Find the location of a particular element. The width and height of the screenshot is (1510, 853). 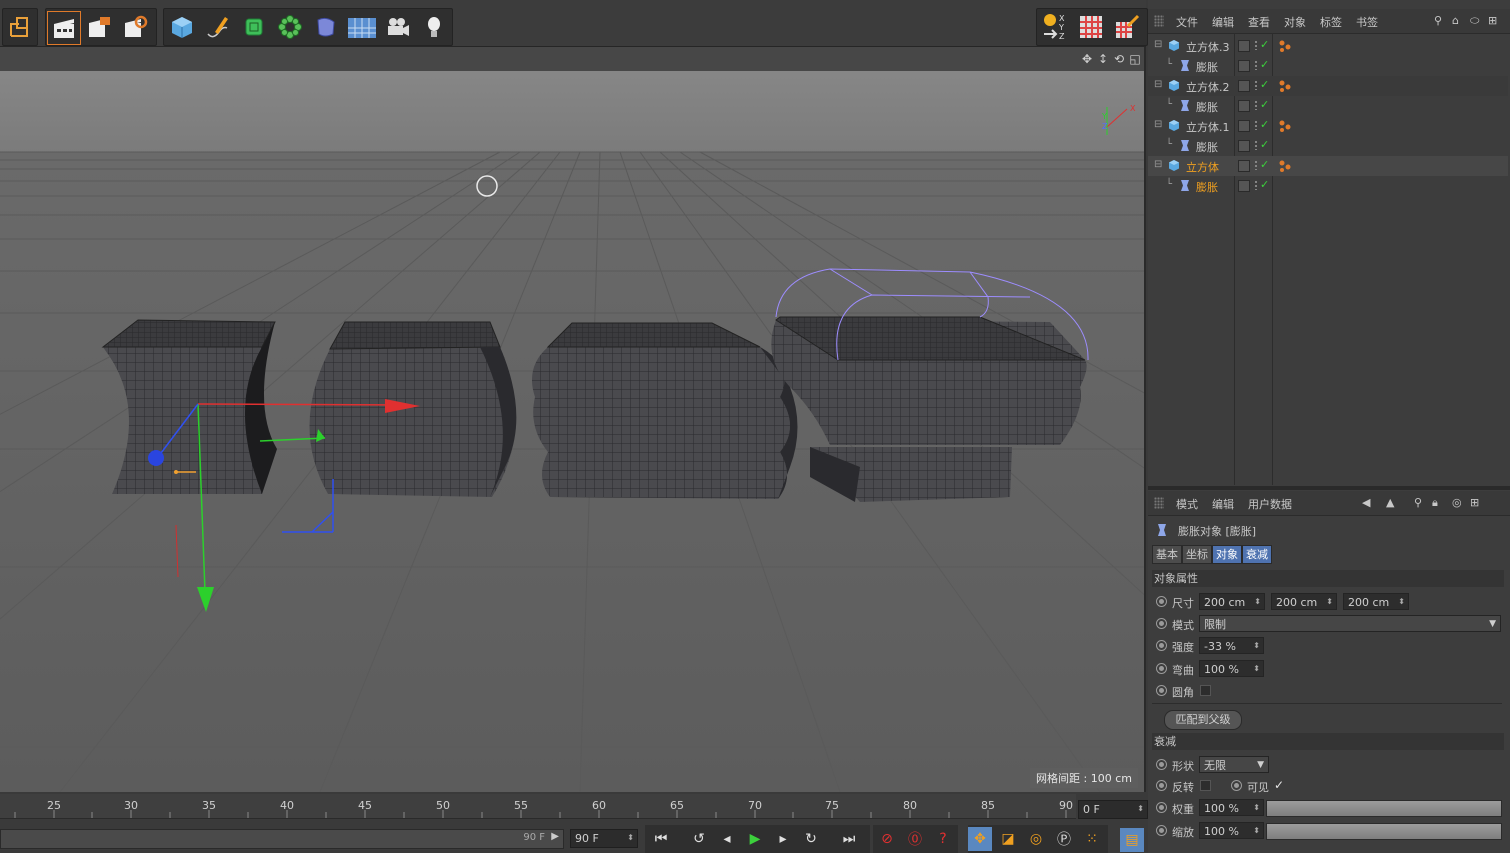

new-panel-icon: ⊞ is located at coordinates (1474, 502).